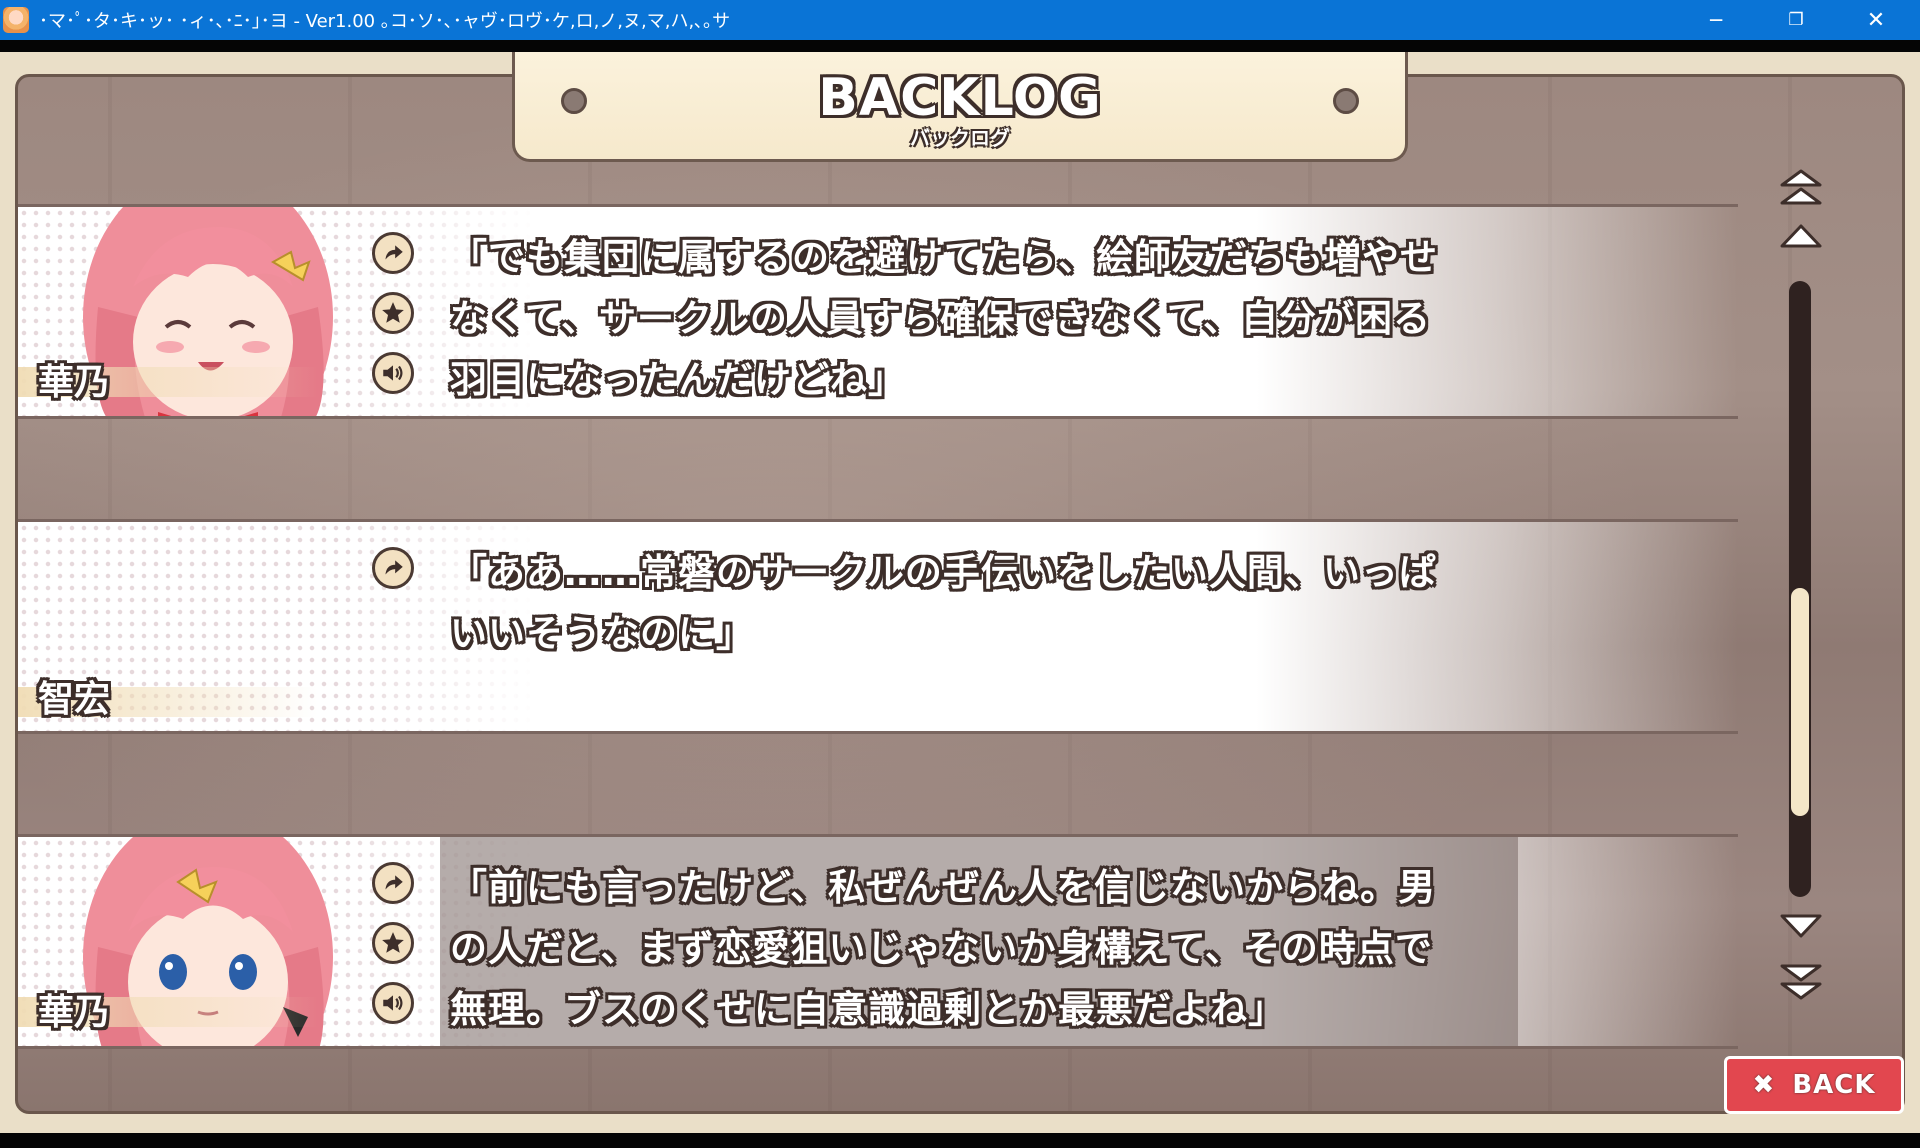 The image size is (1920, 1148). I want to click on scroll-down-button, so click(1801, 927).